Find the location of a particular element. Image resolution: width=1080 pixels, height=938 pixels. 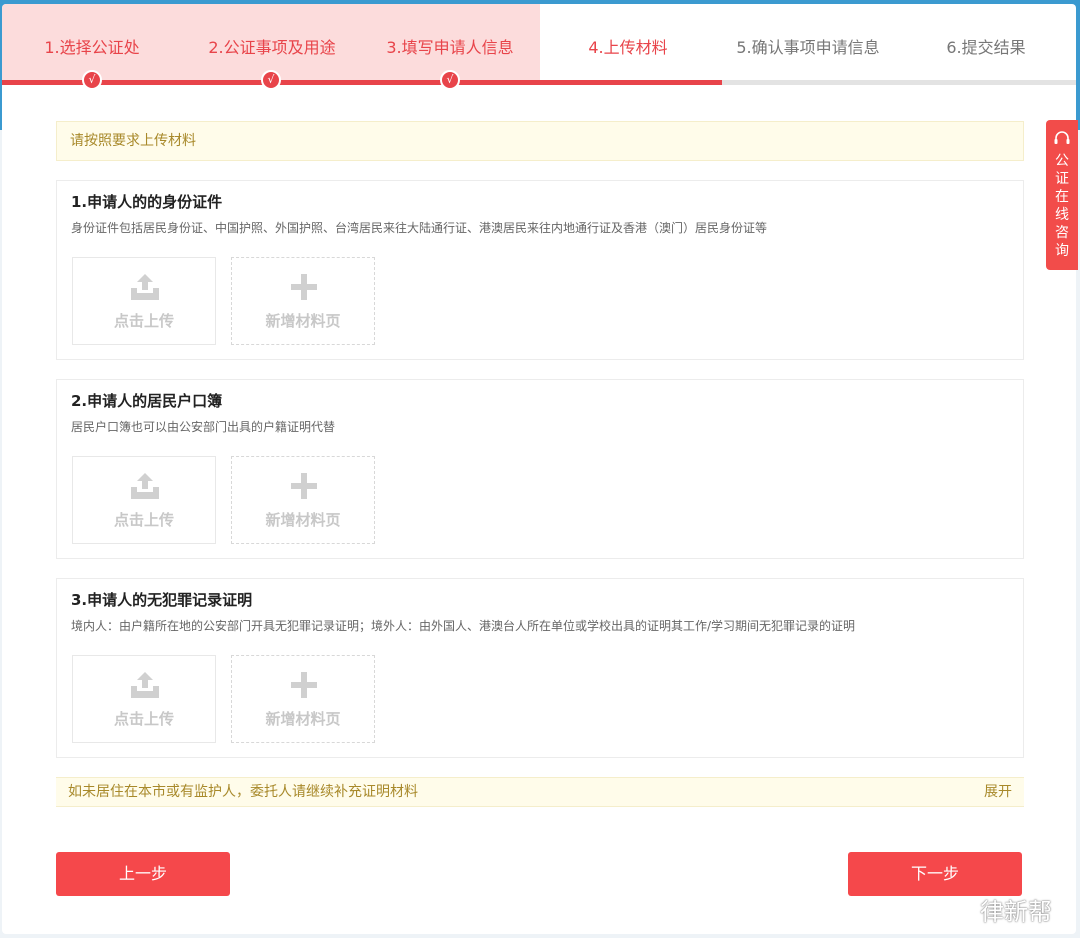

next-step-button: 下一步 is located at coordinates (935, 874).